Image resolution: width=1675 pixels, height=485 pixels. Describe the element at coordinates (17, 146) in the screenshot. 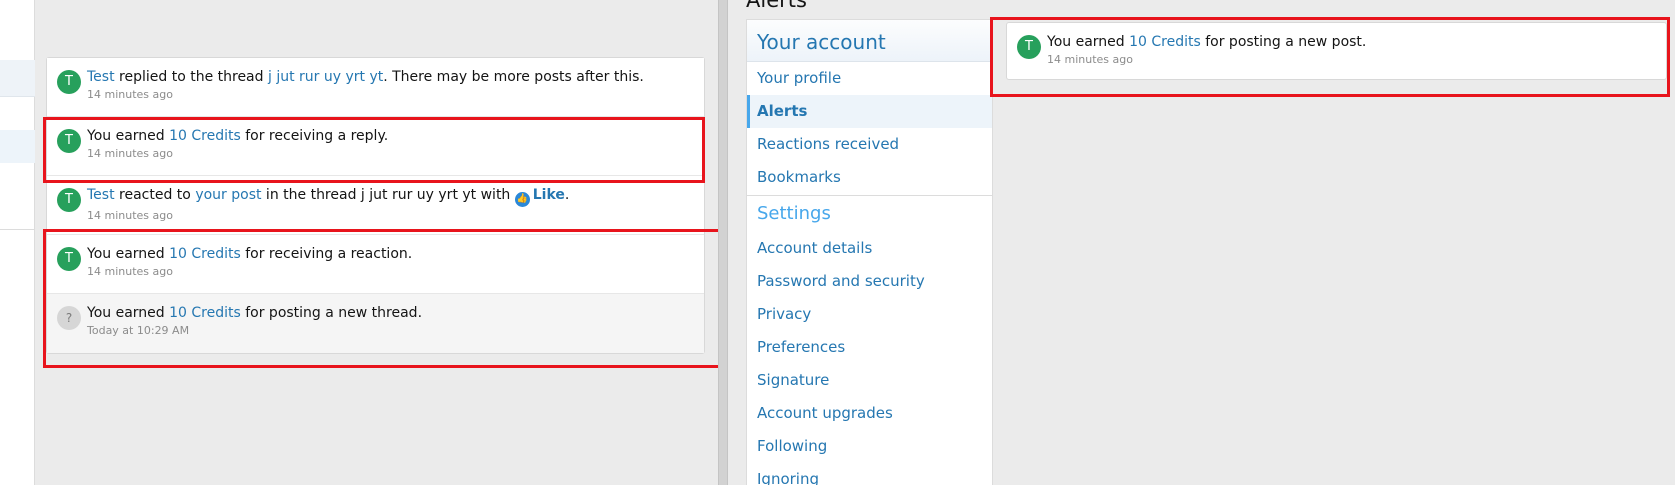

I see `sidebar-fragment-active-item` at that location.